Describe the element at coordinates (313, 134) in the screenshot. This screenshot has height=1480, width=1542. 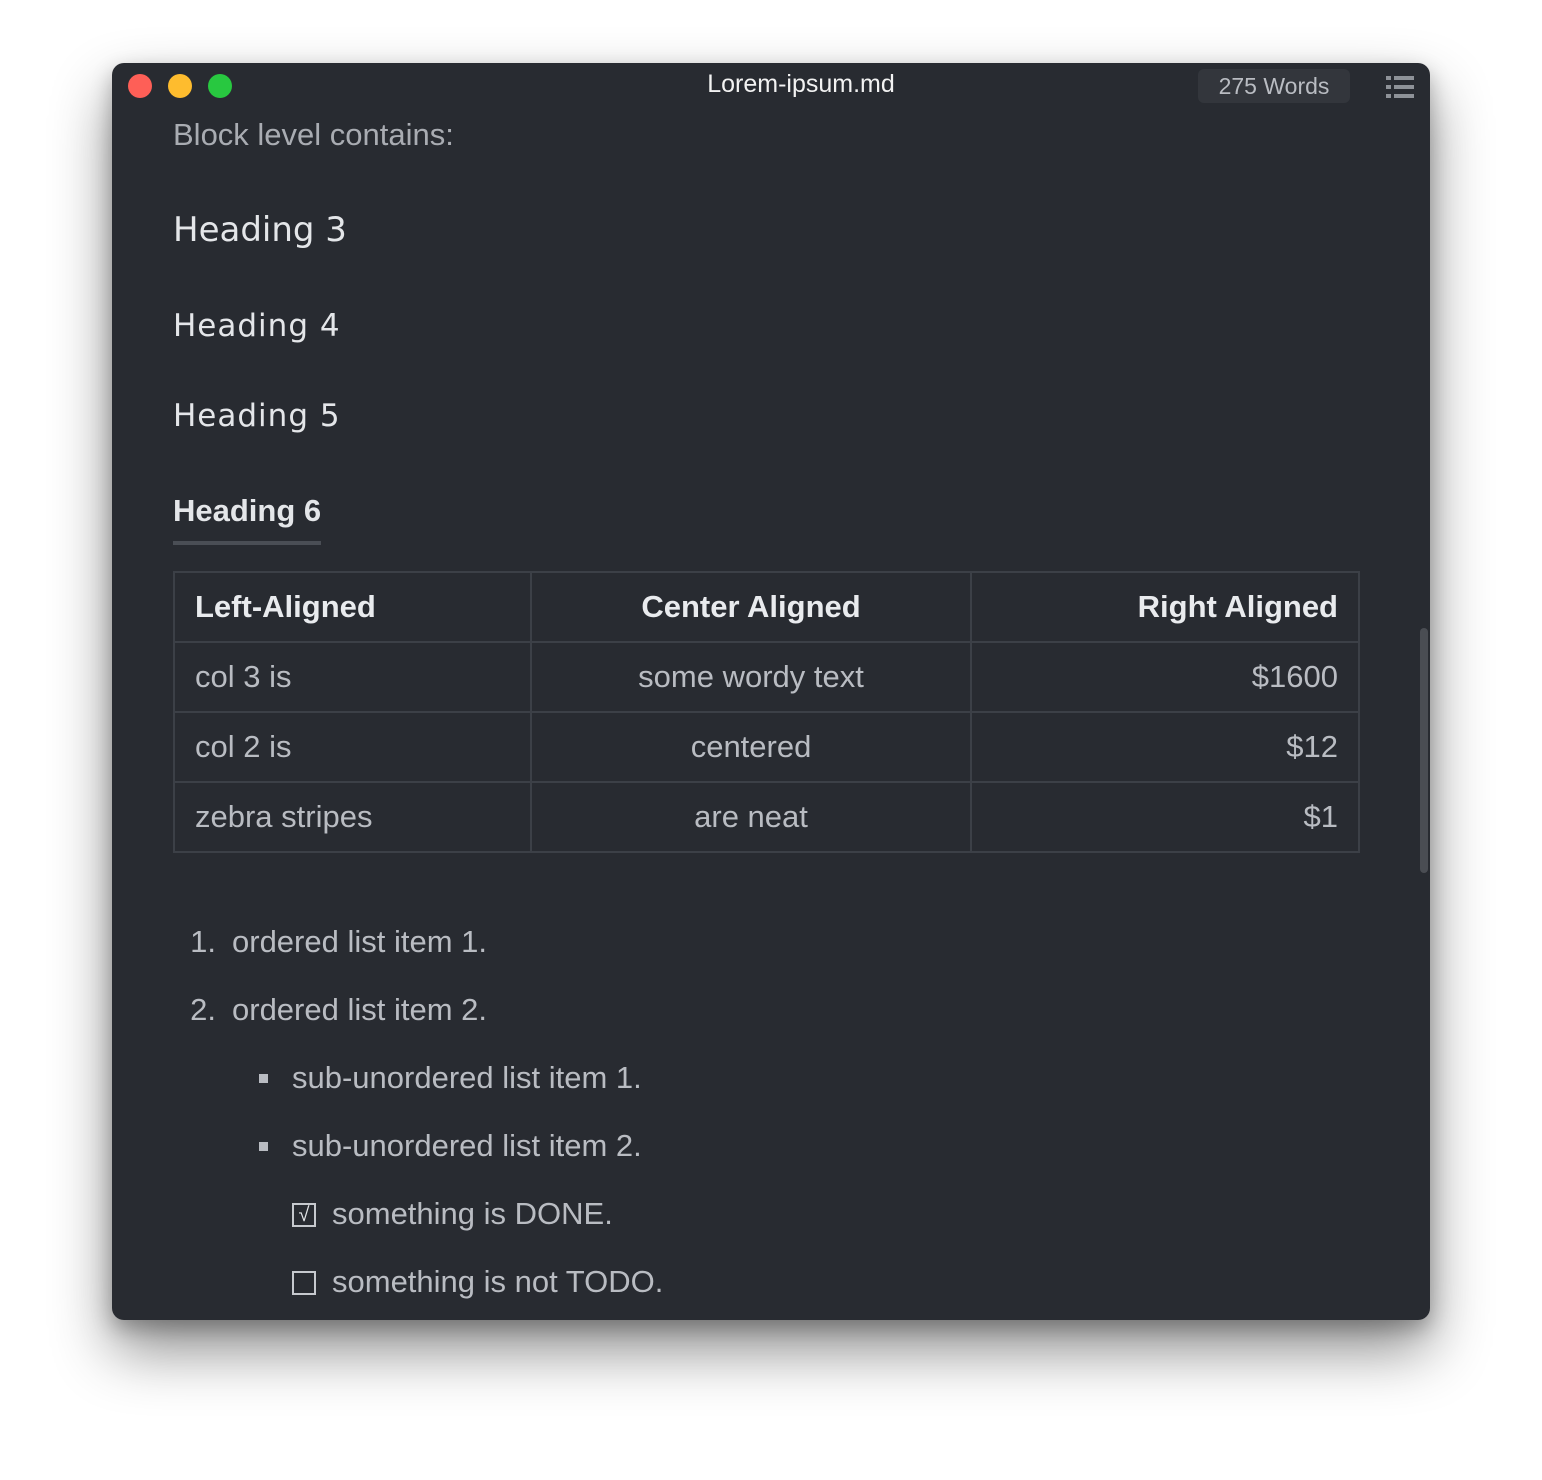
I see `block-level-text: Block level contains:` at that location.